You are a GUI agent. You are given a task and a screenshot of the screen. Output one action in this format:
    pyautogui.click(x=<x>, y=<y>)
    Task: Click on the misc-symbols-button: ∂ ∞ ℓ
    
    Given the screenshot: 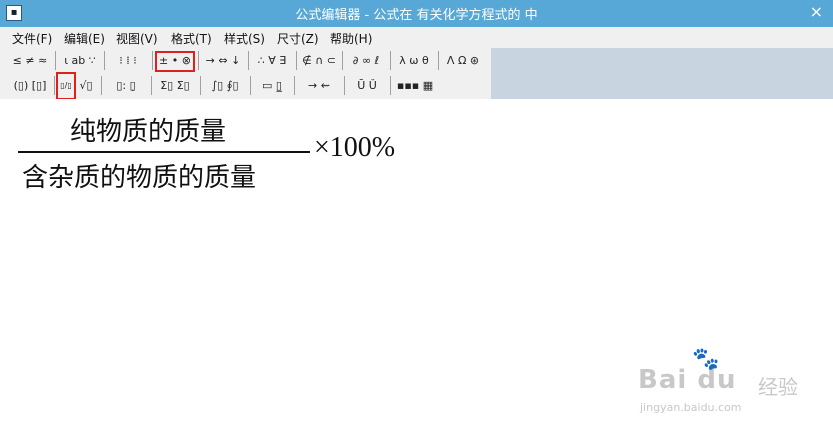 What is the action you would take?
    pyautogui.click(x=366, y=60)
    